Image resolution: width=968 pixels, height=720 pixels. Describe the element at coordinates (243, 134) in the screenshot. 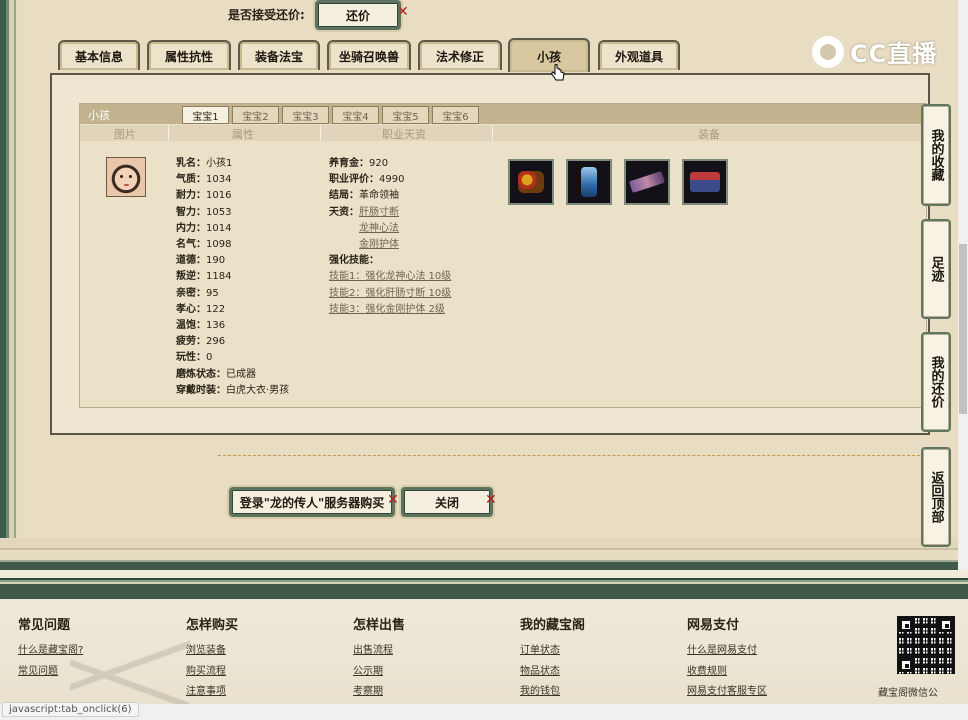

I see `column-header-attributes: 属性` at that location.